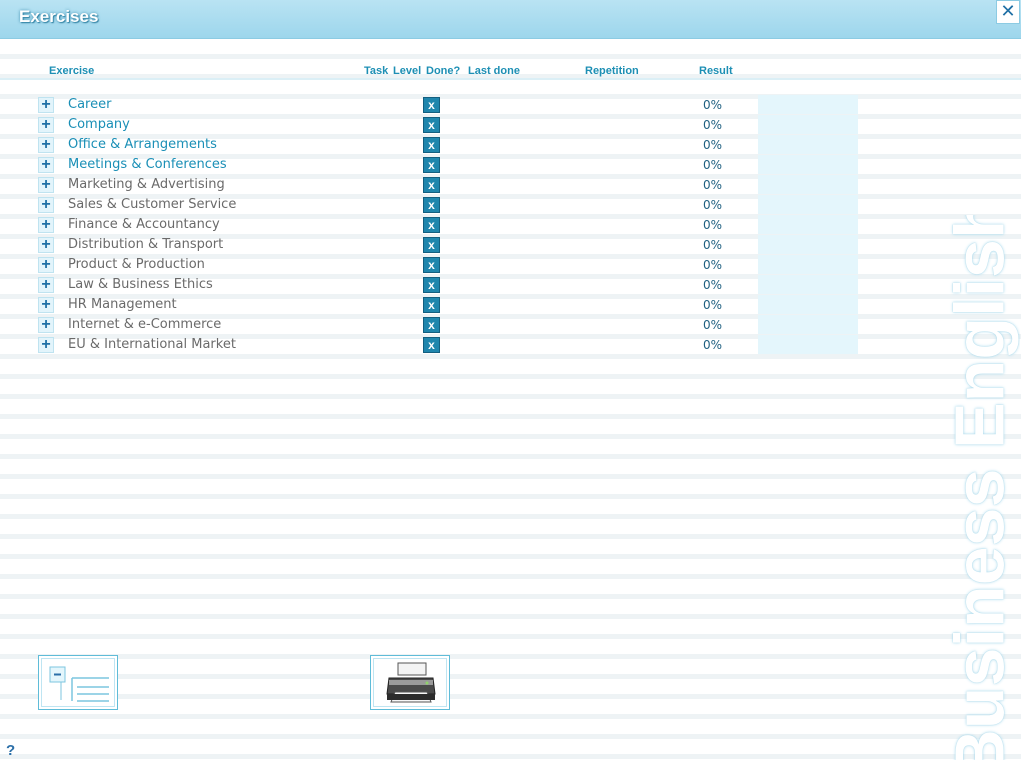  What do you see at coordinates (122, 304) in the screenshot?
I see `exercise-label: HR Management` at bounding box center [122, 304].